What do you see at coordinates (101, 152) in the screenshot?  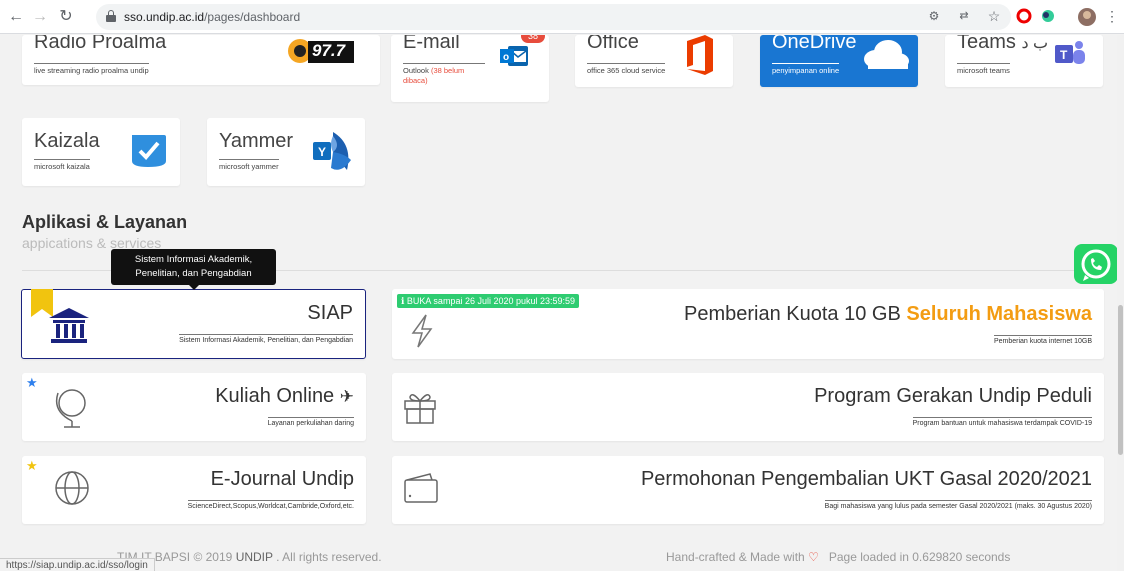 I see `app-card-kaizala: Kaizala microsoft kaizala` at bounding box center [101, 152].